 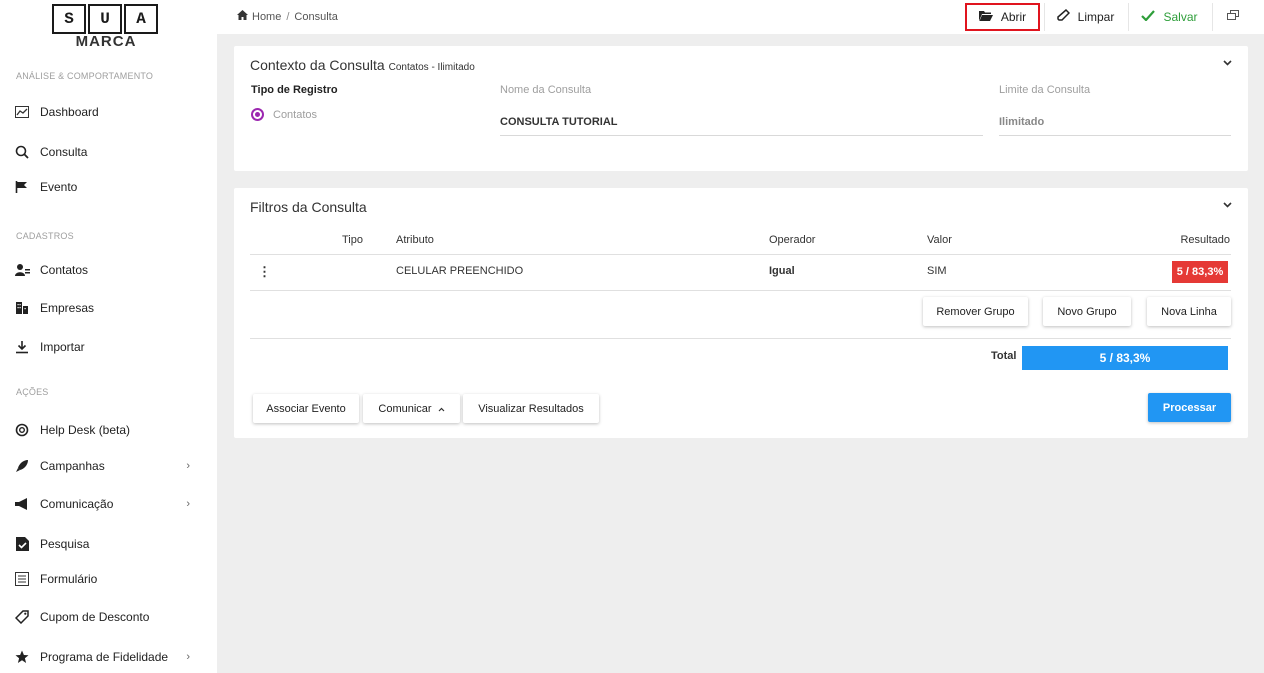 I want to click on sidebar-item-cupom: Cupom de Desconto, so click(x=109, y=617).